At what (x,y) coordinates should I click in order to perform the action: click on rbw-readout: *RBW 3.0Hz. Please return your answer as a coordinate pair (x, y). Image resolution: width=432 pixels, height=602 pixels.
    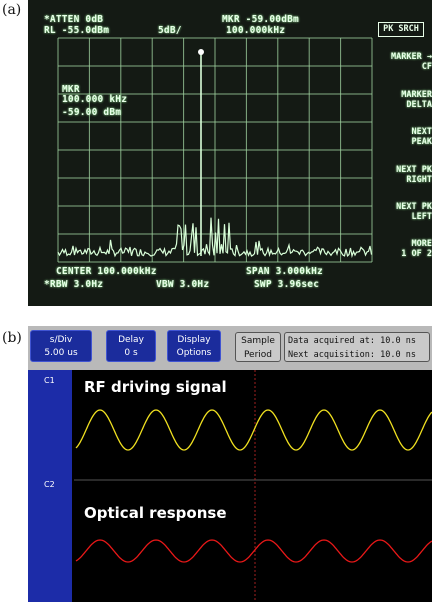
    Looking at the image, I should click on (74, 284).